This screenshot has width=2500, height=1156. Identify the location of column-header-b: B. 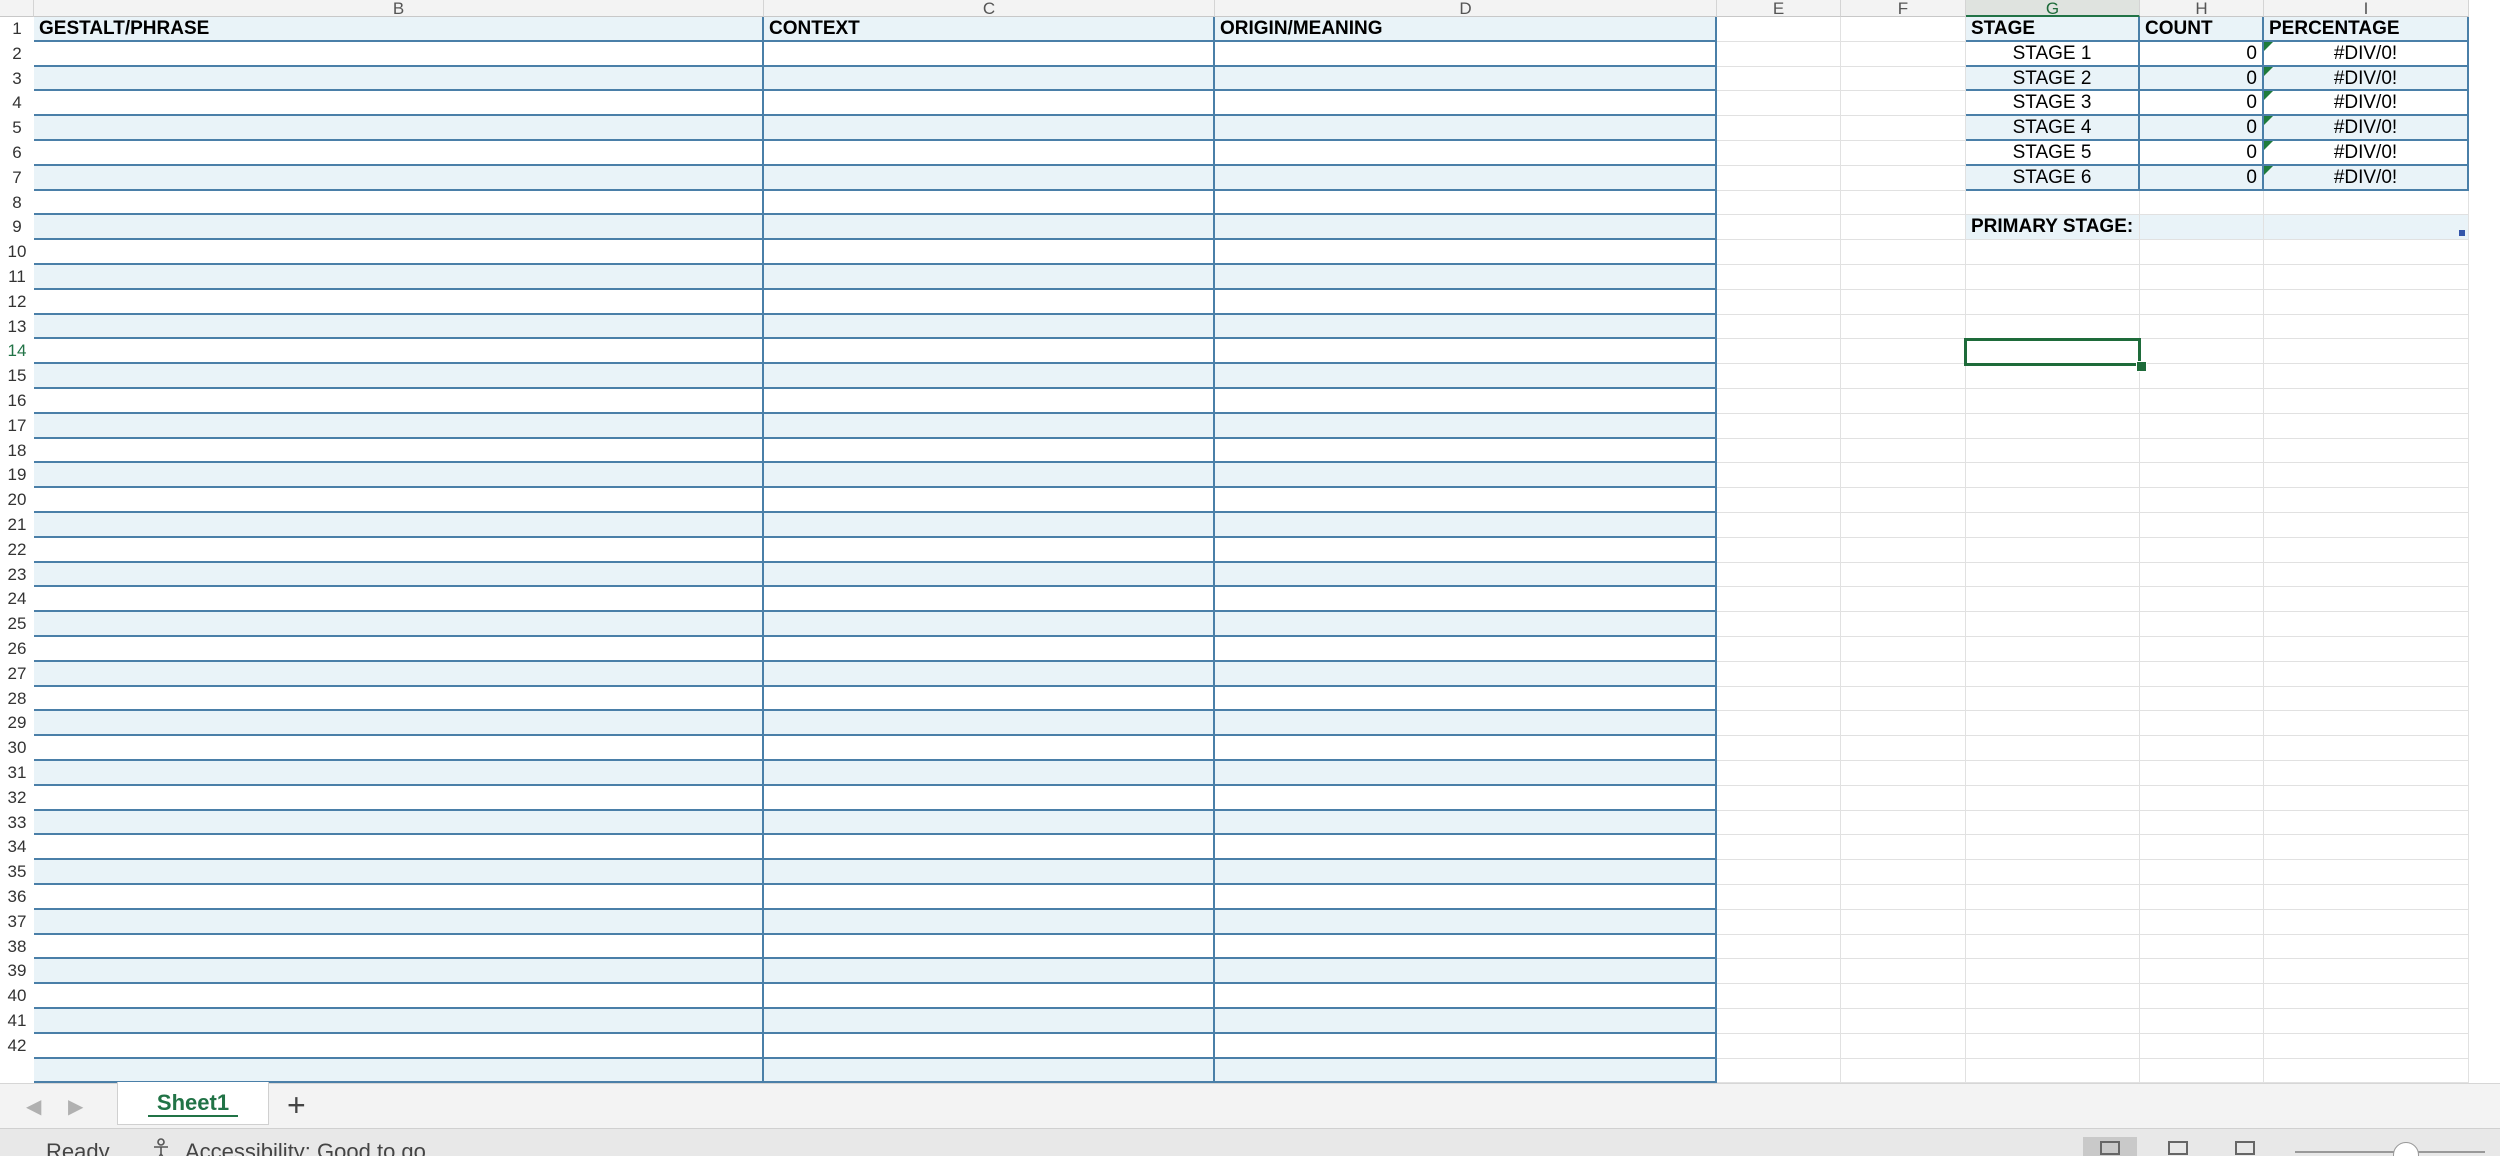
(399, 9).